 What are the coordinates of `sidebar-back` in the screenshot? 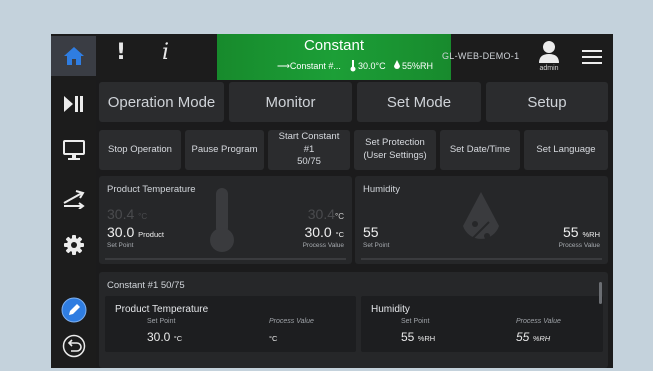 It's located at (73, 346).